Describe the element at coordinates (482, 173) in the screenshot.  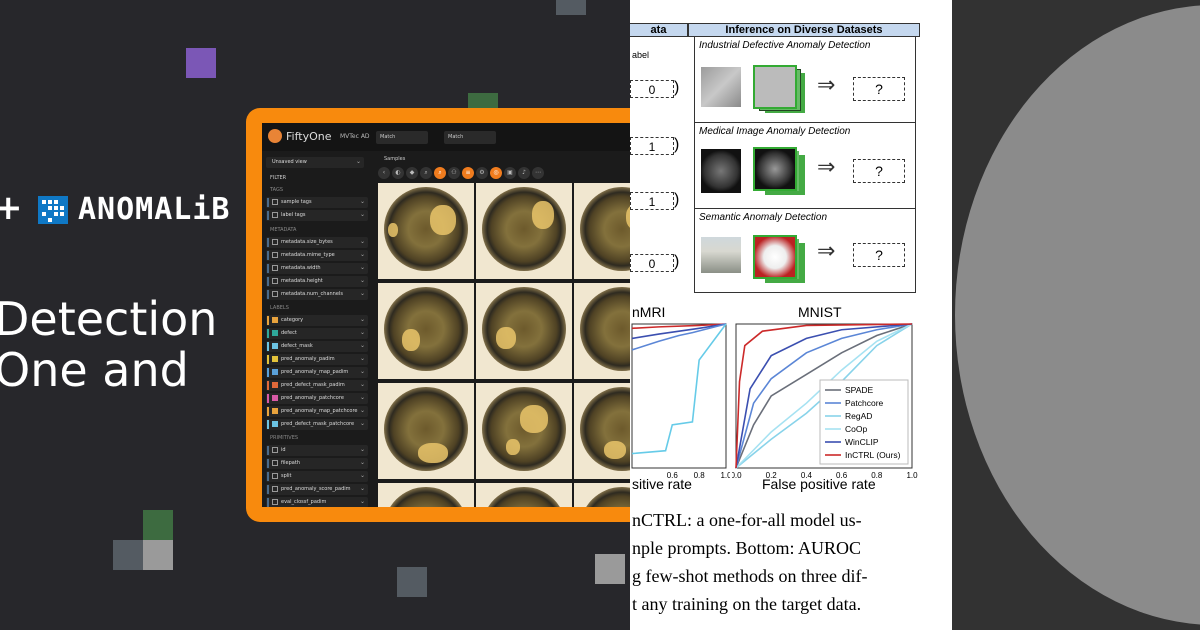
I see `toolbar-button-icon: ⚙` at that location.